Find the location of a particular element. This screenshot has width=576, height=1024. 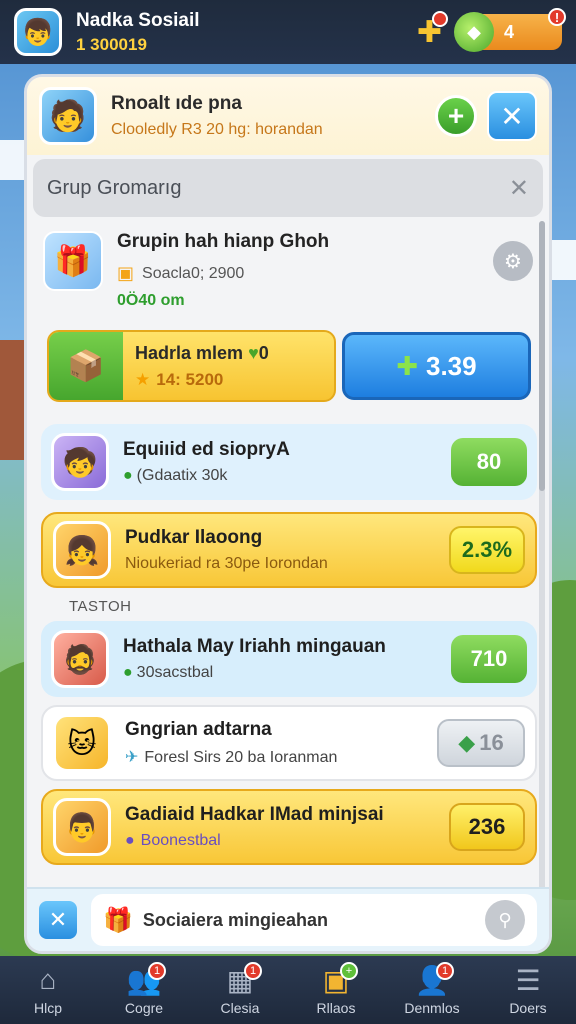

nav-badge: + is located at coordinates (349, 971).